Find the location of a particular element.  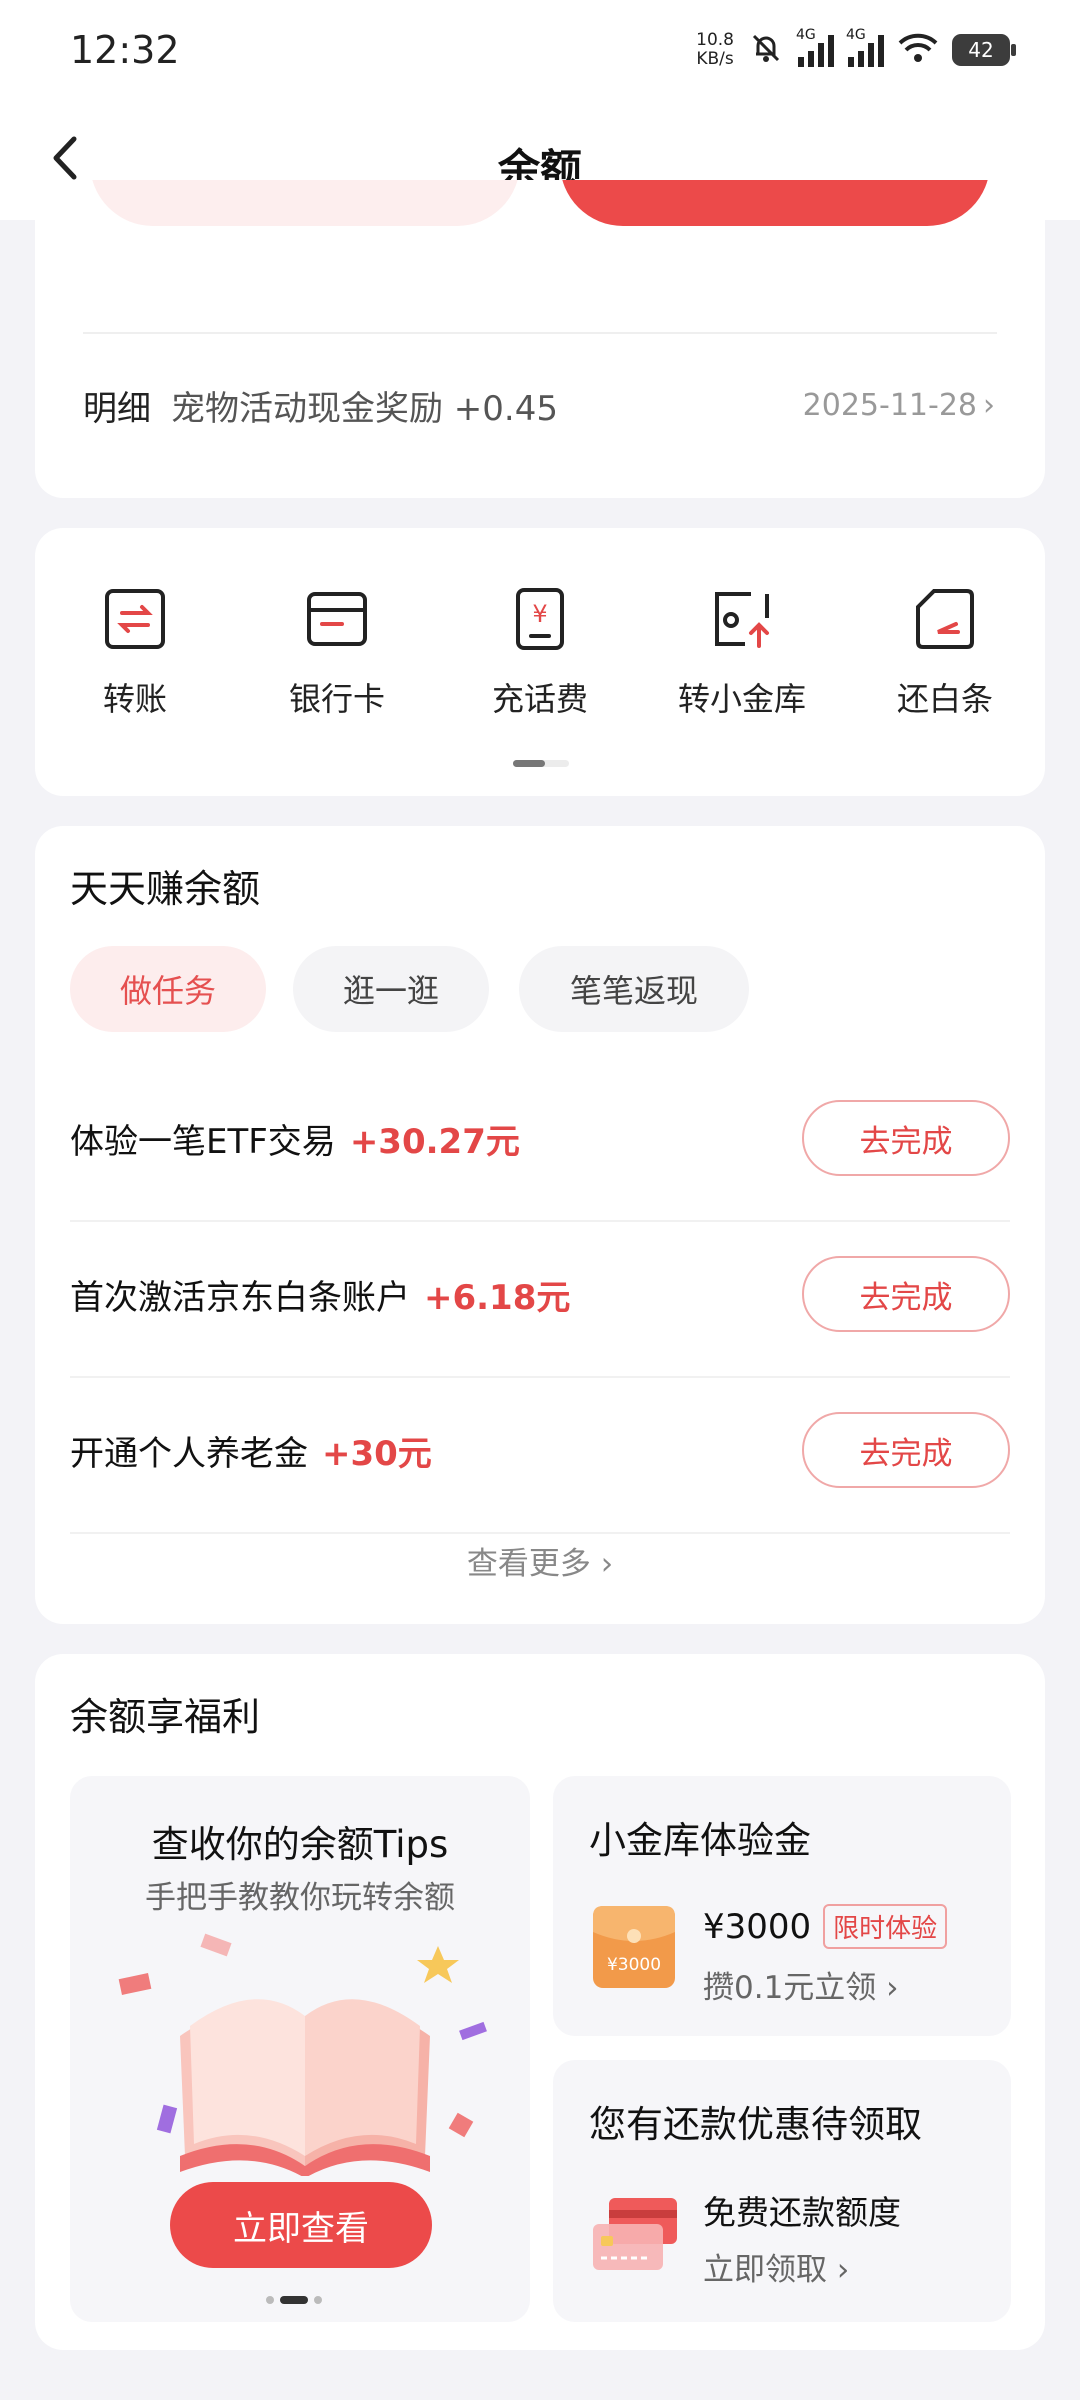

network-speed-unit: KB/s is located at coordinates (715, 59).